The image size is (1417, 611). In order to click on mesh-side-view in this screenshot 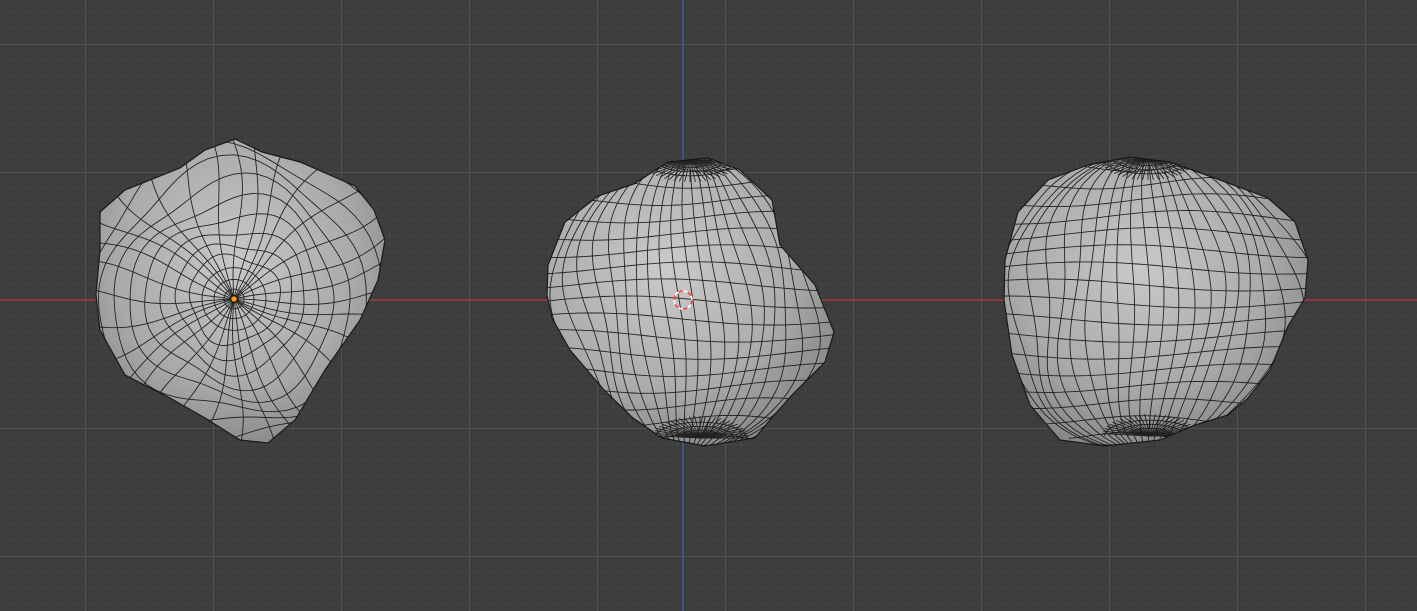, I will do `click(690, 302)`.